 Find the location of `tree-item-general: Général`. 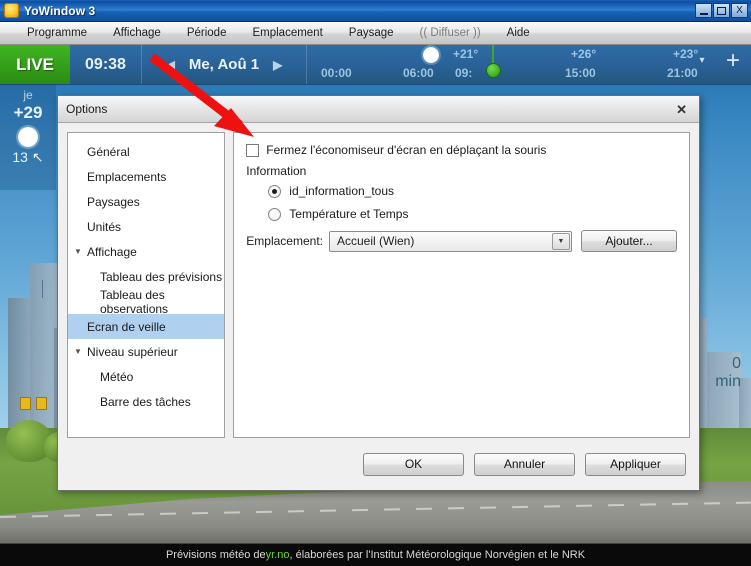

tree-item-general: Général is located at coordinates (146, 151).